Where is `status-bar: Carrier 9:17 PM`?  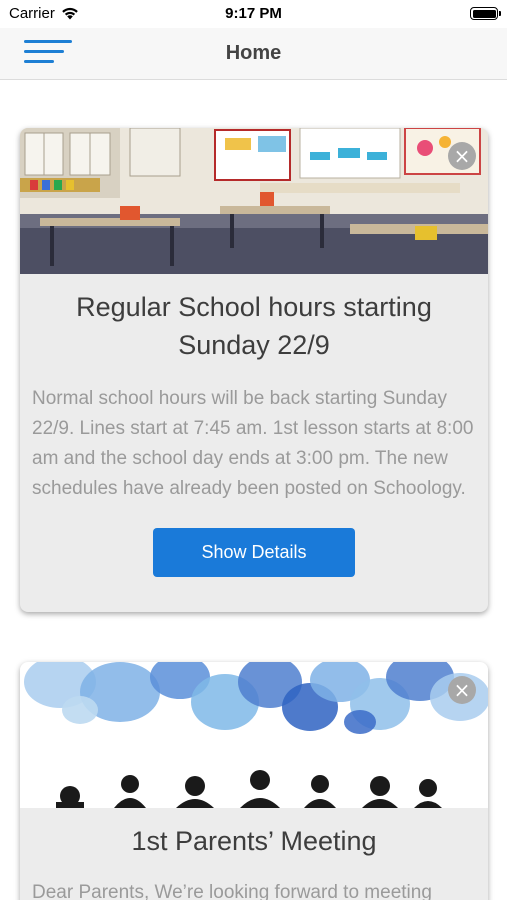
status-bar: Carrier 9:17 PM is located at coordinates (253, 14).